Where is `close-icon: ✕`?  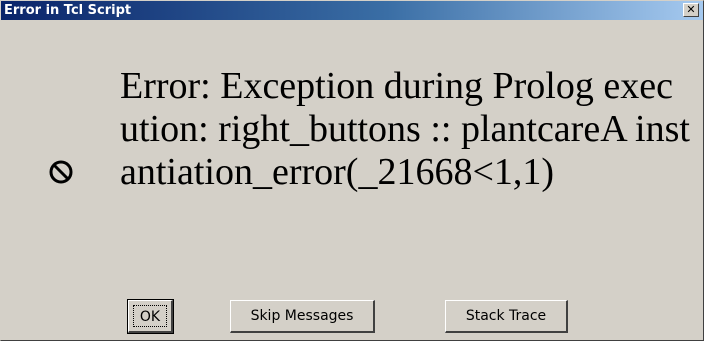
close-icon: ✕ is located at coordinates (691, 9).